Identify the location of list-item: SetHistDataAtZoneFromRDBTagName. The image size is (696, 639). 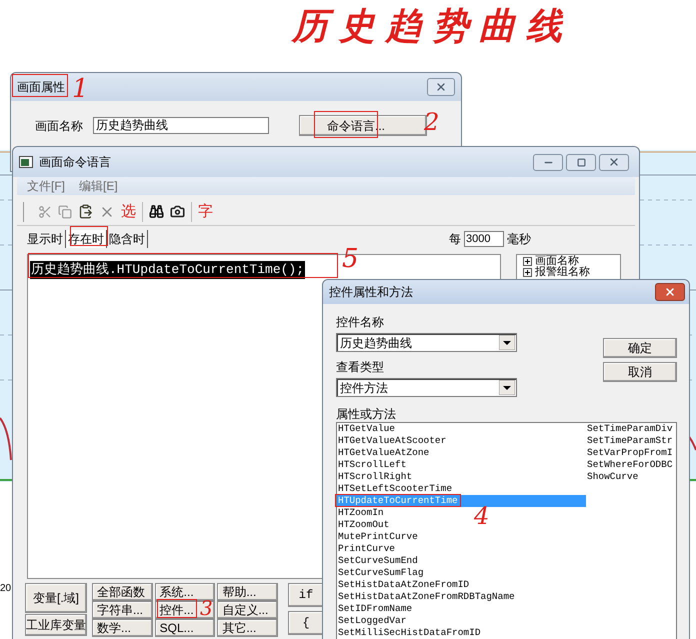
(426, 597).